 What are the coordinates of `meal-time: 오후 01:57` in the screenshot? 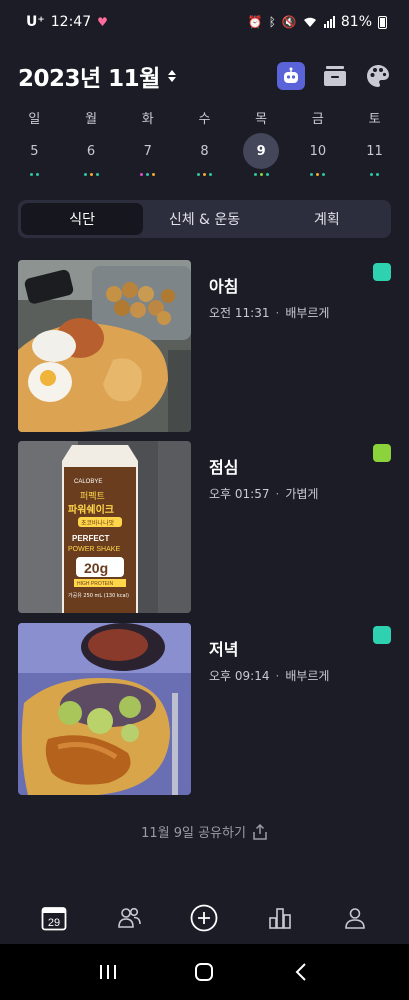 It's located at (239, 494).